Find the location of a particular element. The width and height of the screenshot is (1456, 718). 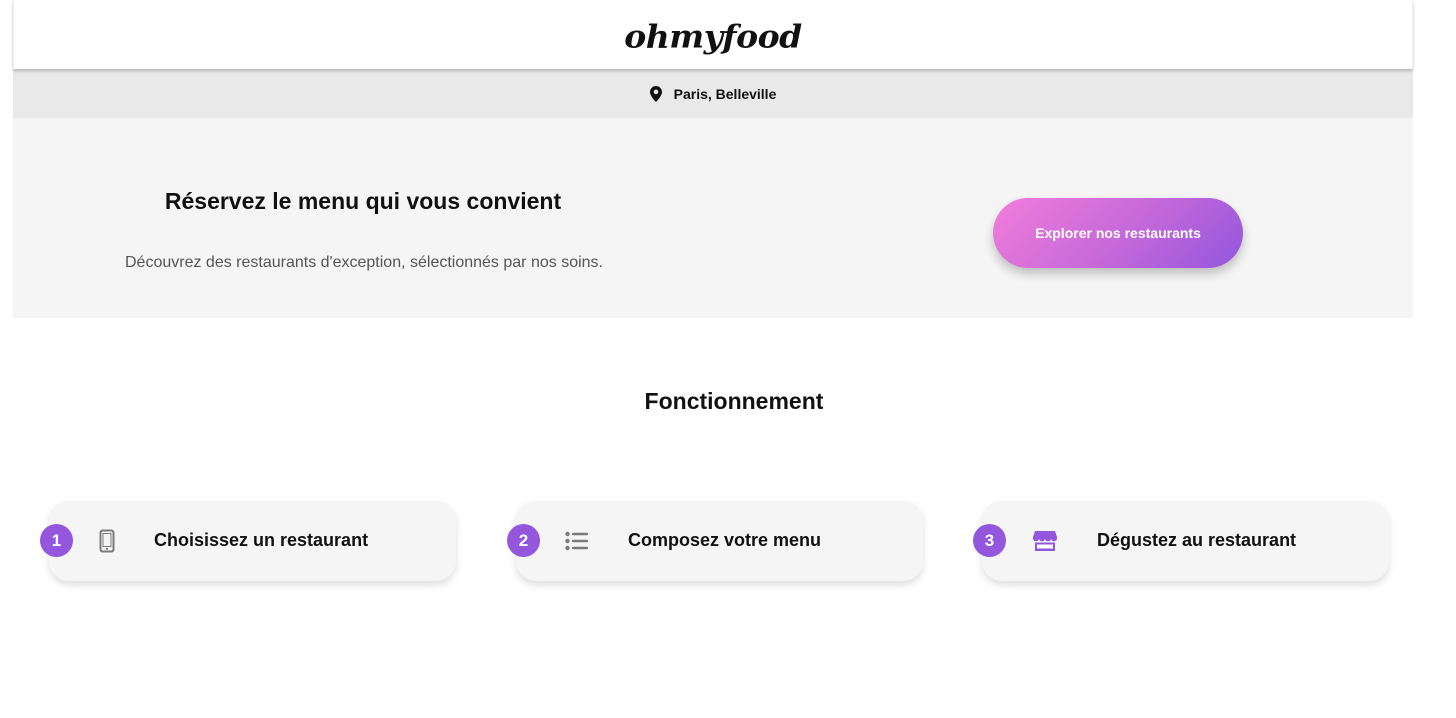

explore-restaurants-button: Explorer nos restaurants is located at coordinates (1118, 233).